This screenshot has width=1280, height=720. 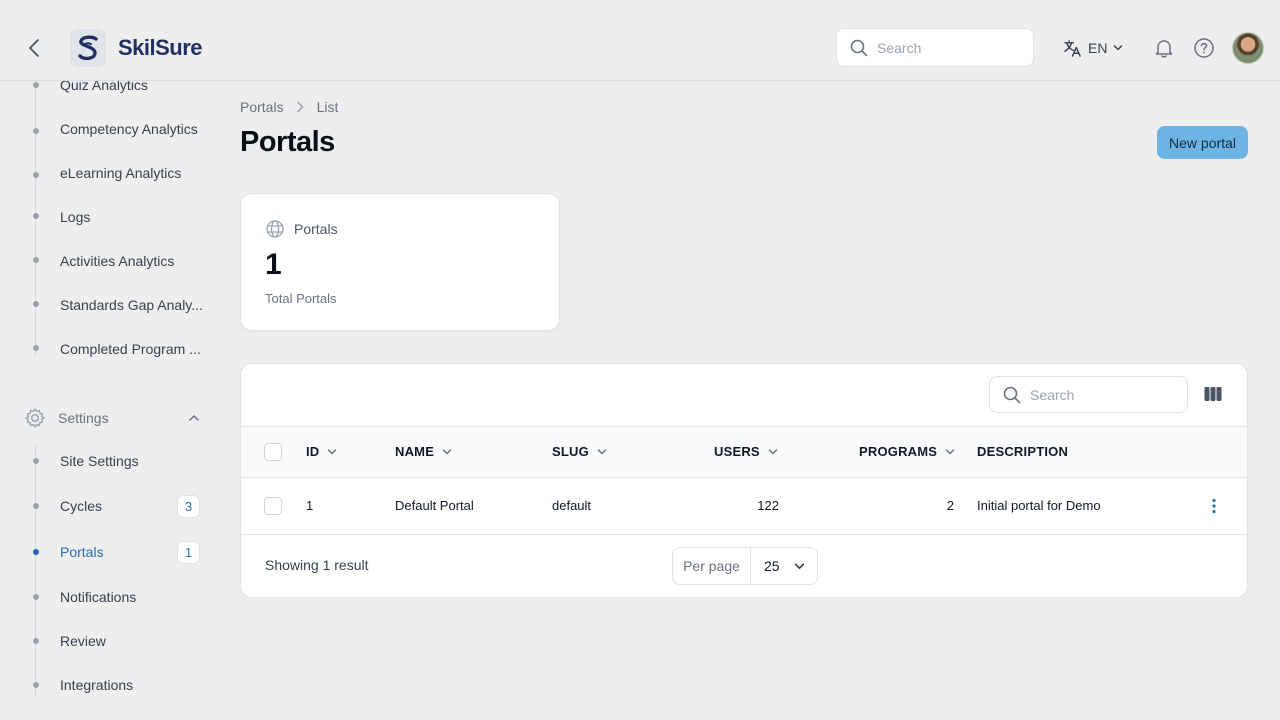 I want to click on cell-id: 1, so click(x=310, y=505).